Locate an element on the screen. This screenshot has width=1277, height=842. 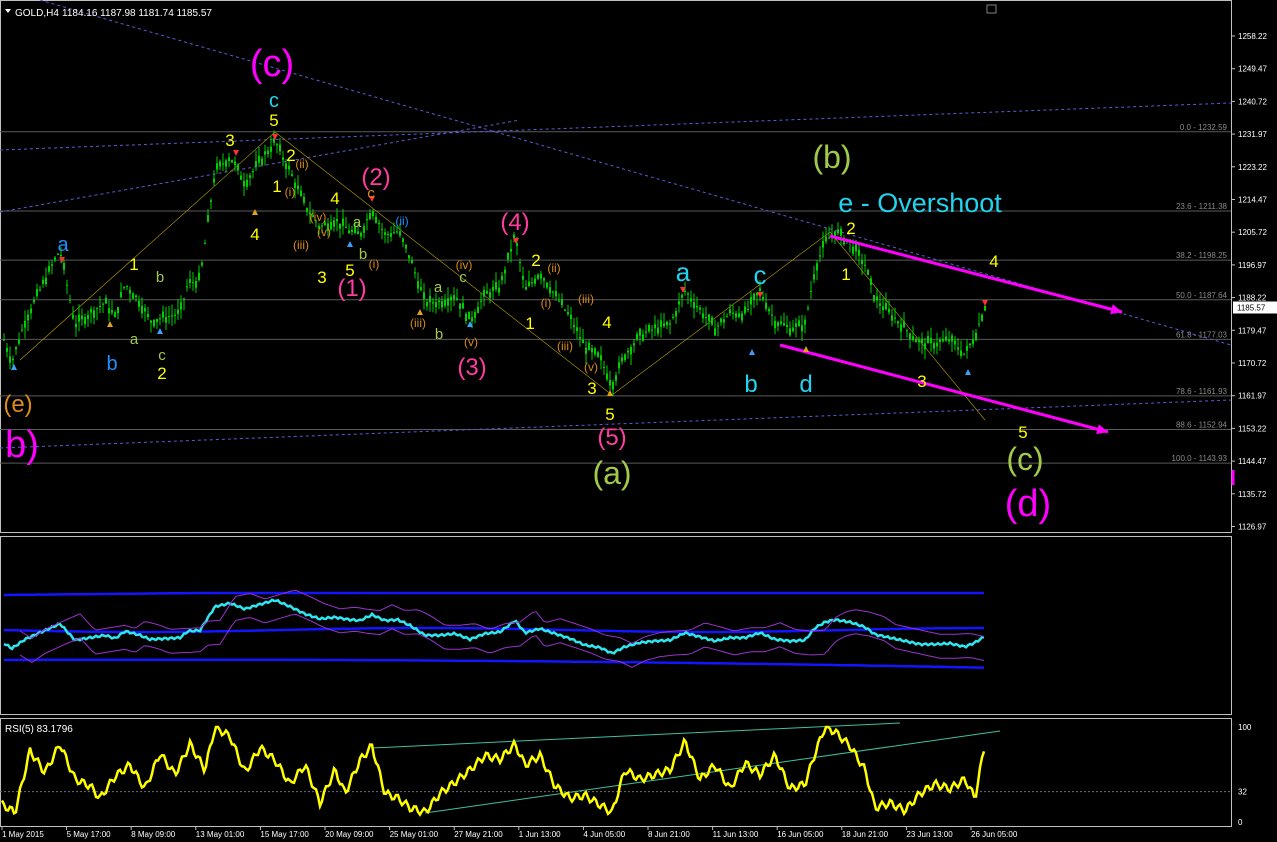
fib-label-1: 23.6 - 1211.38 is located at coordinates (1202, 206).